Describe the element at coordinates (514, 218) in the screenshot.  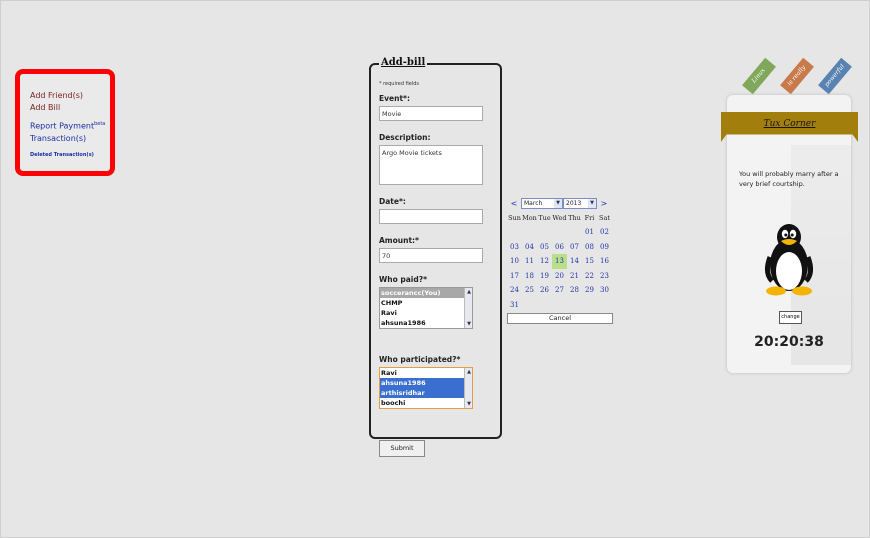
I see `weekday-header: Sun` at that location.